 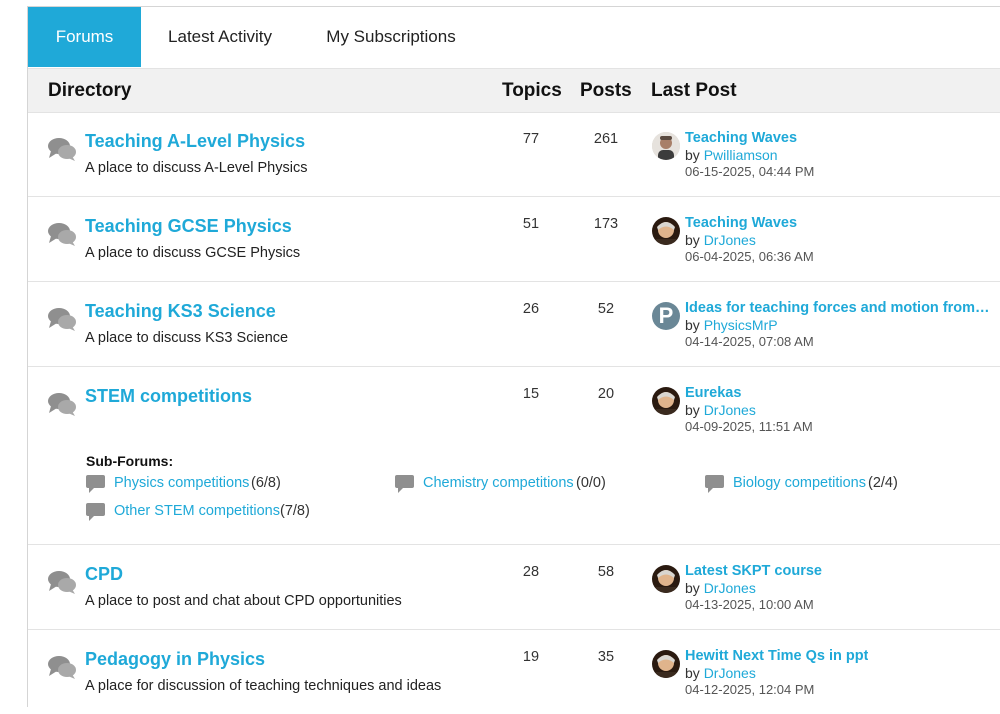 I want to click on last-post-author-link: Pwilliamson, so click(x=741, y=155).